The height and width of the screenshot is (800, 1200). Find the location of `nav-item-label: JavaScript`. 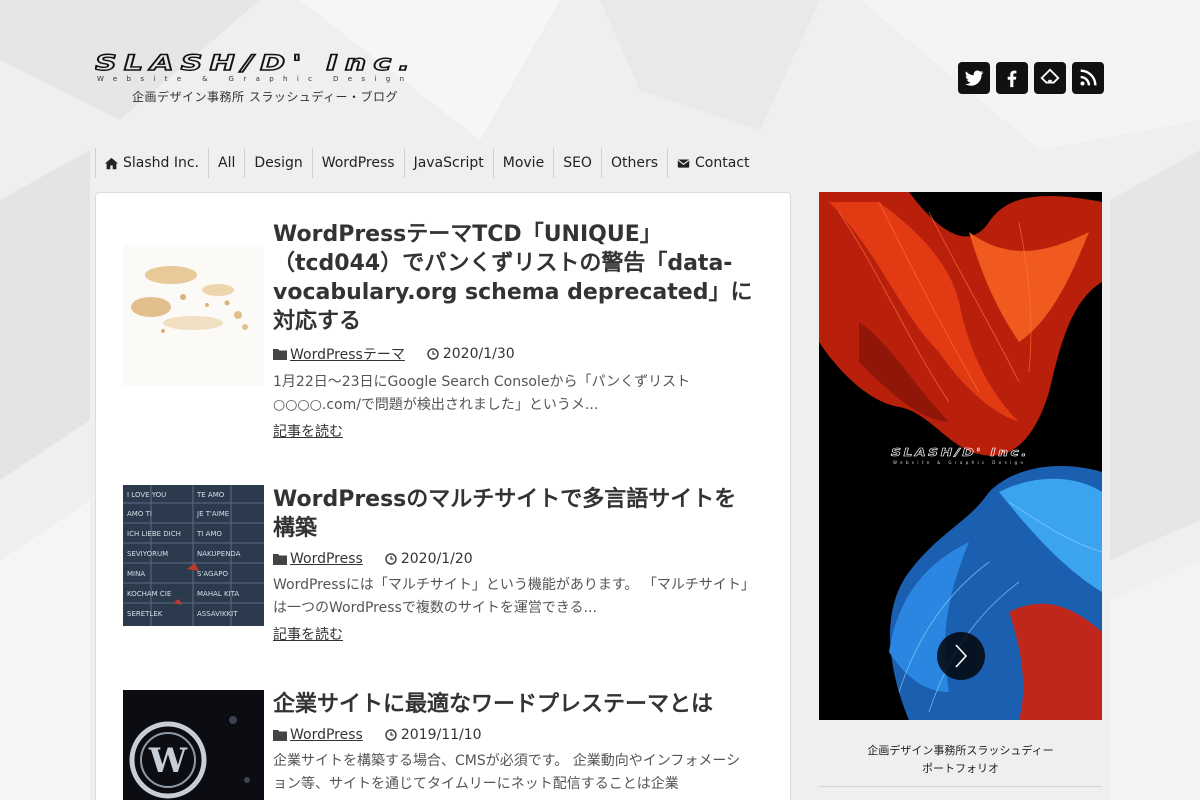

nav-item-label: JavaScript is located at coordinates (448, 163).